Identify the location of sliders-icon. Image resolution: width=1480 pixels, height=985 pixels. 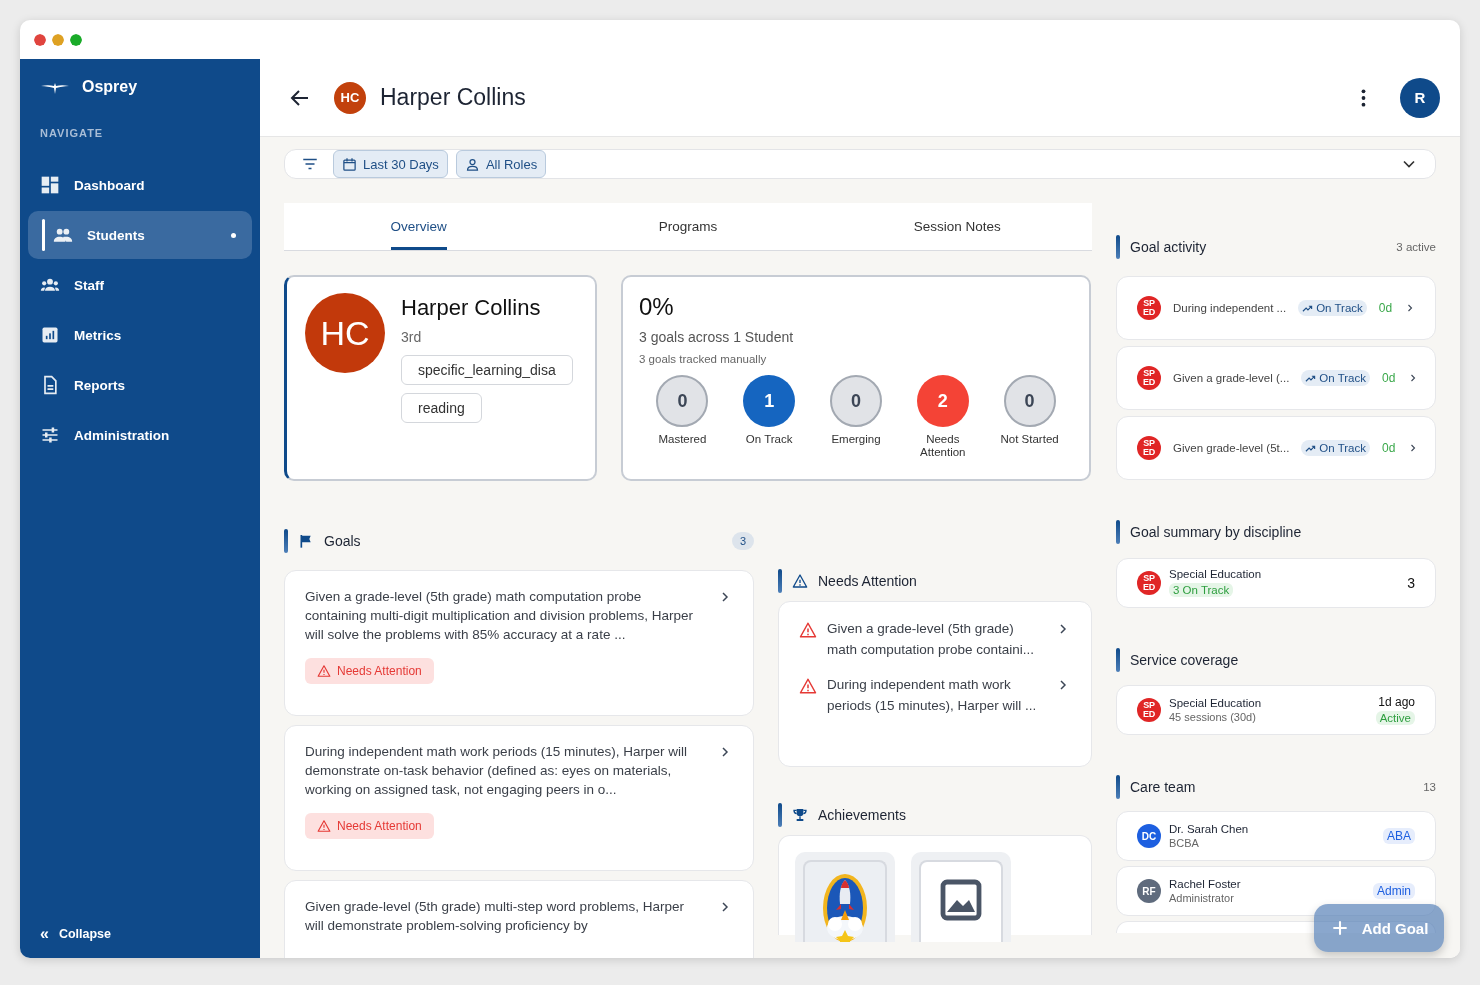
(50, 435).